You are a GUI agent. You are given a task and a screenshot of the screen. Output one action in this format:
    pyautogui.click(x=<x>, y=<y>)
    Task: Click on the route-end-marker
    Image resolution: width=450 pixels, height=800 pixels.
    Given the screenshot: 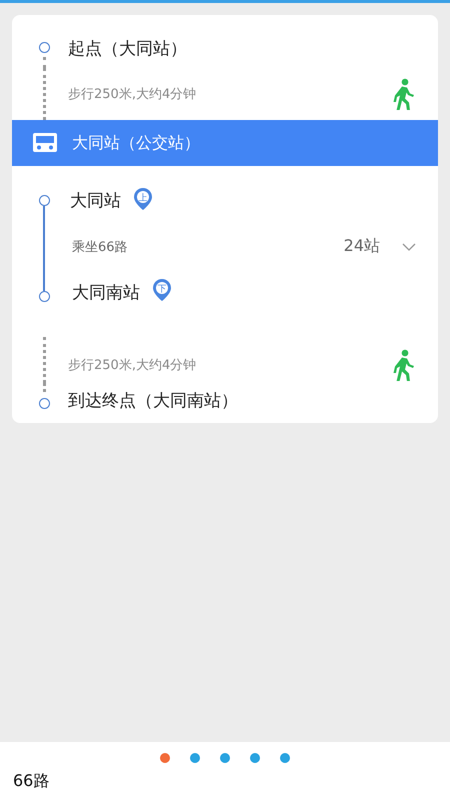 What is the action you would take?
    pyautogui.click(x=44, y=403)
    